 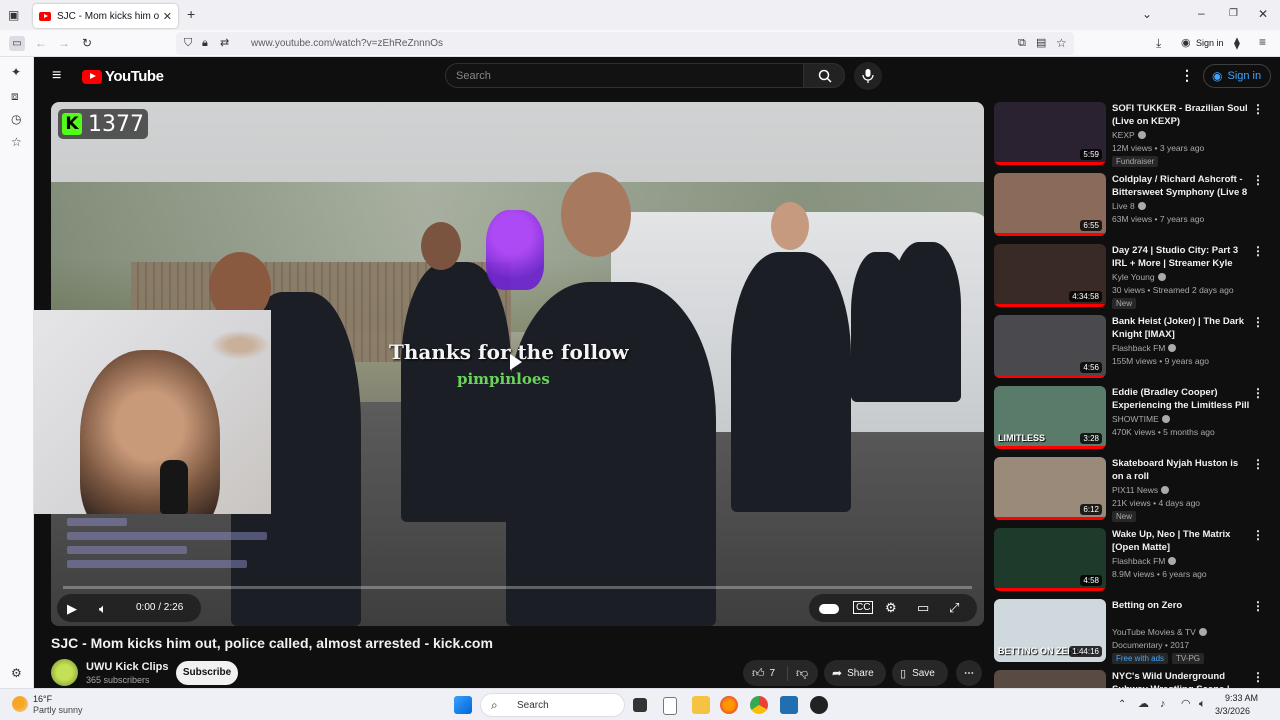 What do you see at coordinates (798, 673) in the screenshot?
I see `dislike-button: 👎︎` at bounding box center [798, 673].